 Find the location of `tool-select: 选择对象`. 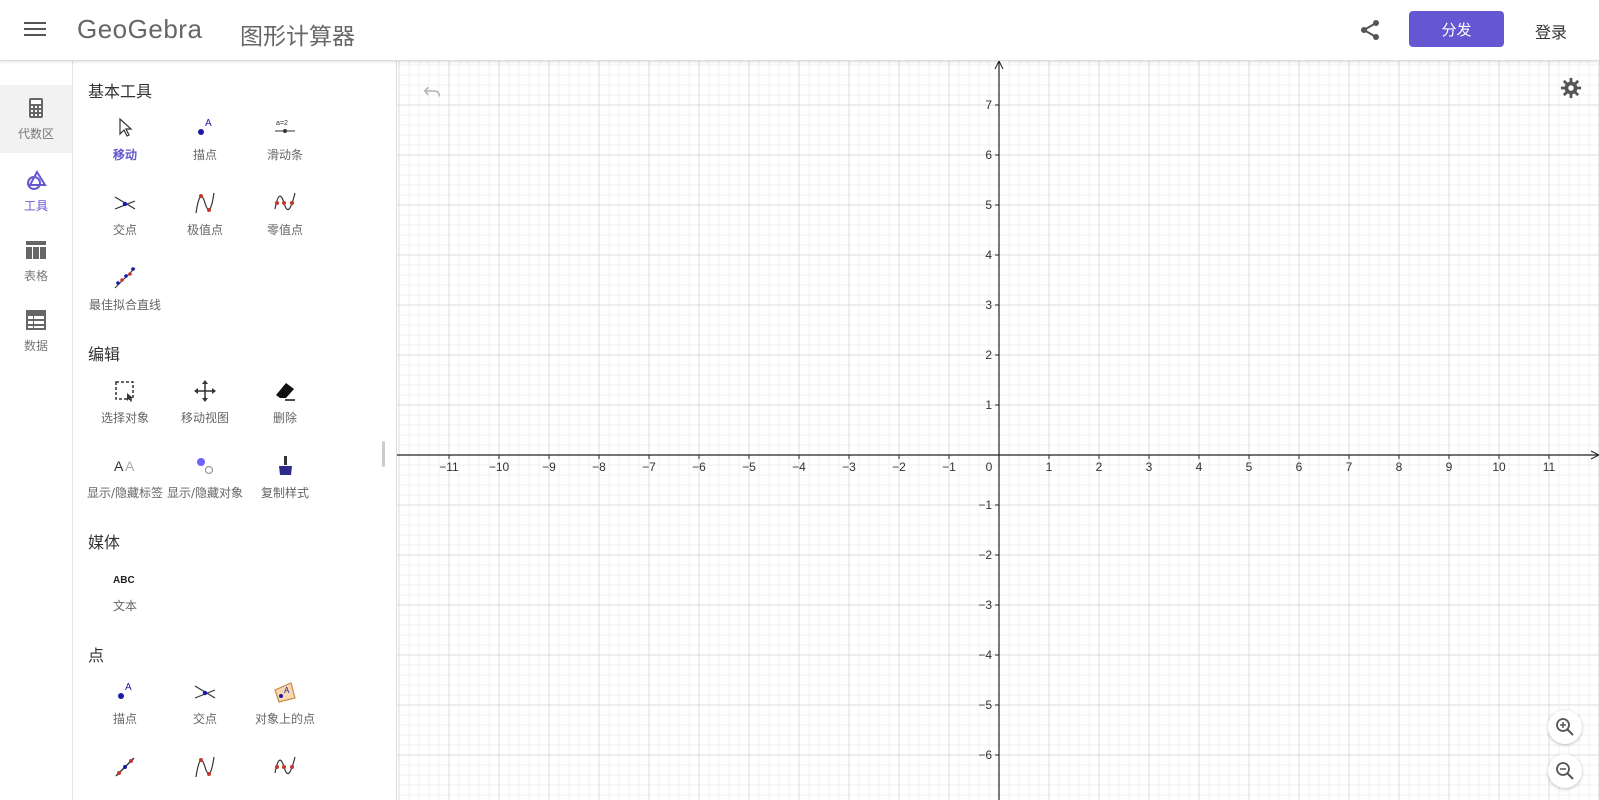

tool-select: 选择对象 is located at coordinates (125, 412).